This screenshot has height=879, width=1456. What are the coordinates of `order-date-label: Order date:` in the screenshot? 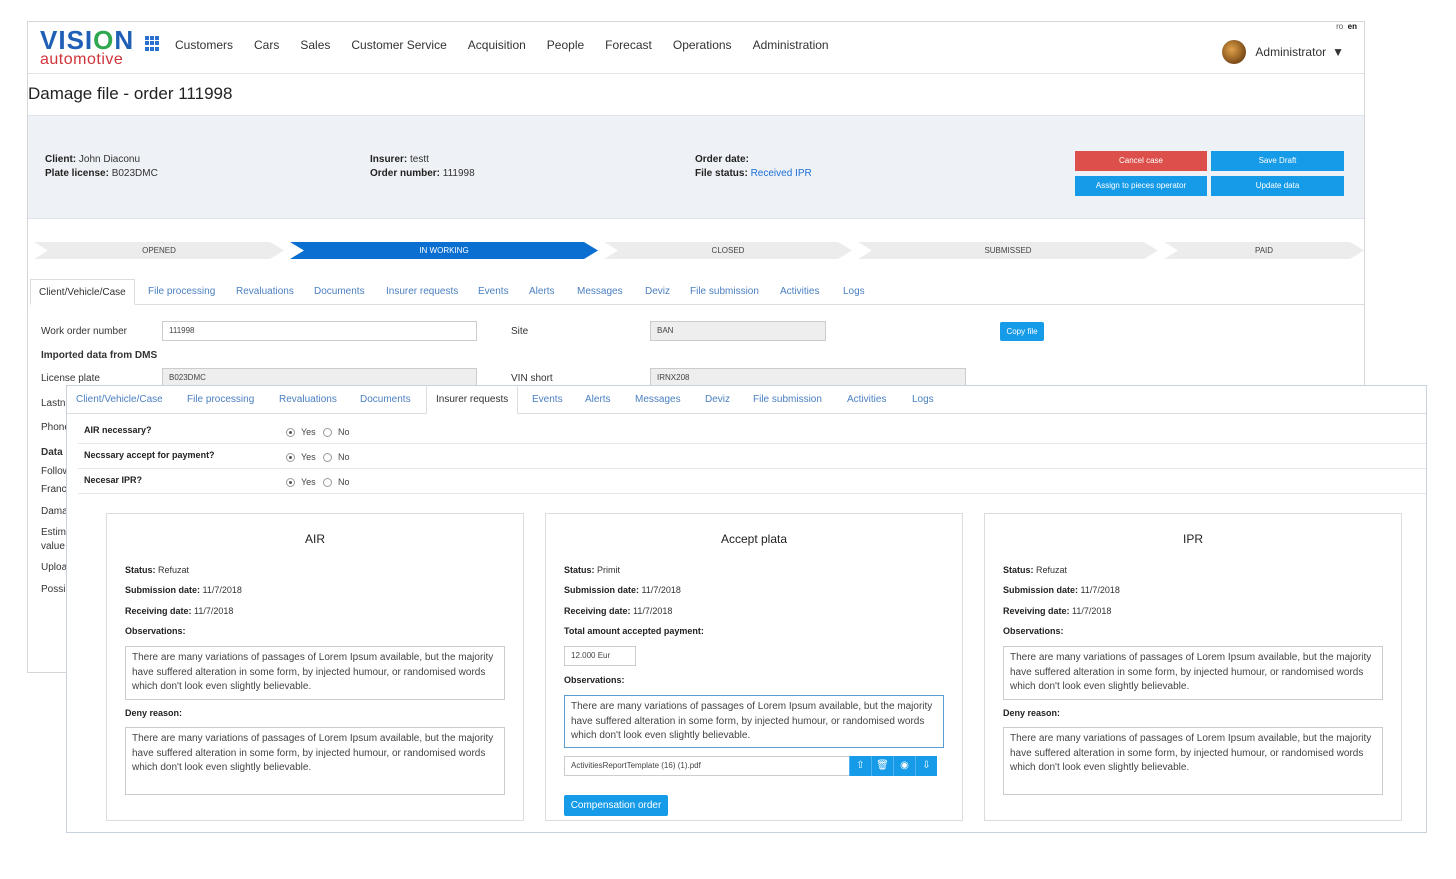 It's located at (722, 159).